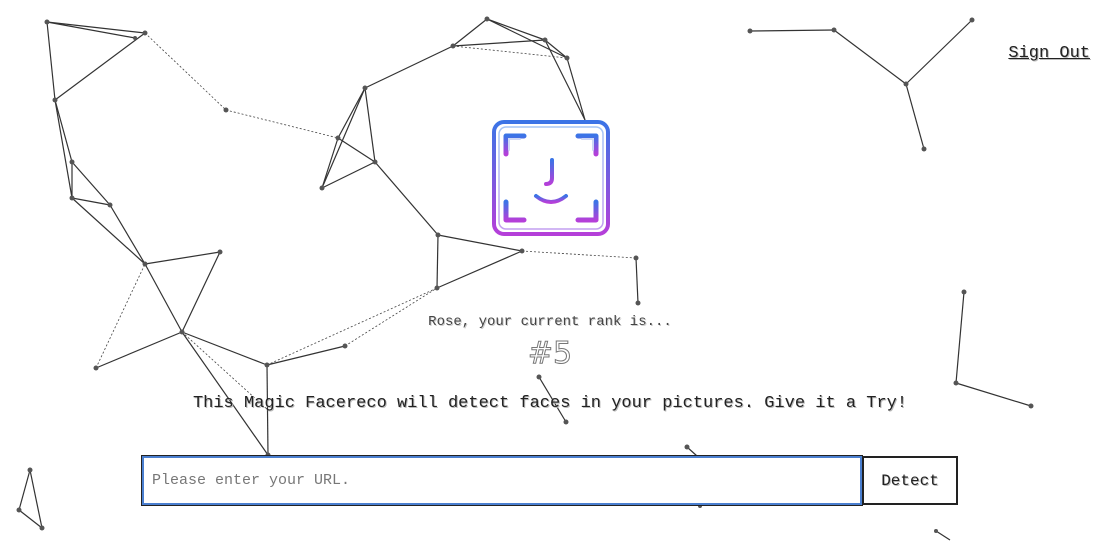 The height and width of the screenshot is (553, 1100). I want to click on url-form: Detect, so click(549, 480).